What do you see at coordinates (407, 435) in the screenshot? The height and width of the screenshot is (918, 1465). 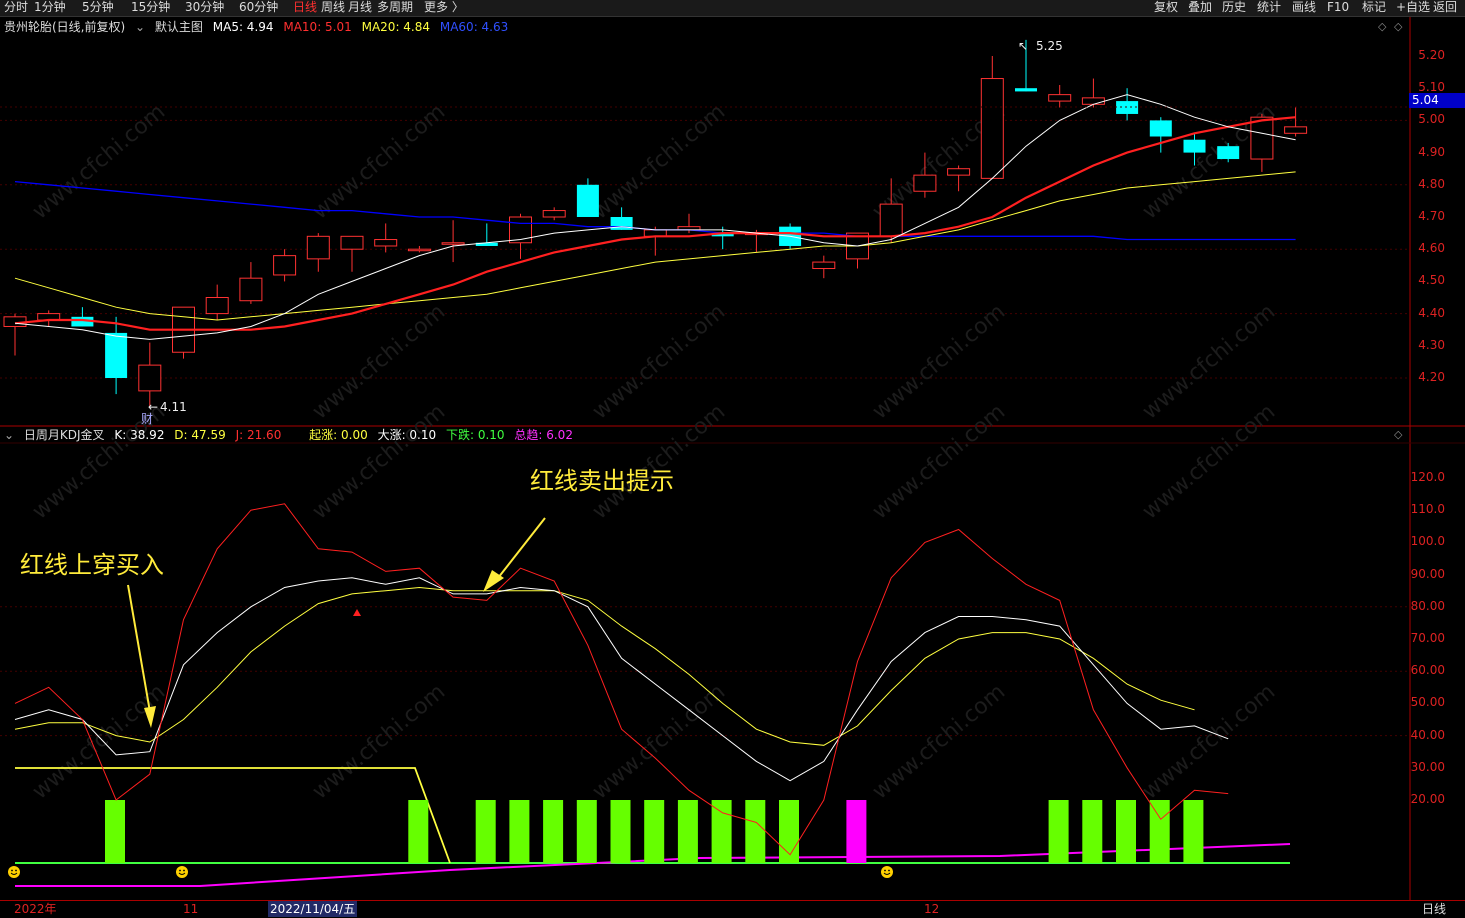 I see `dazhang-value: 大涨: 0.10` at bounding box center [407, 435].